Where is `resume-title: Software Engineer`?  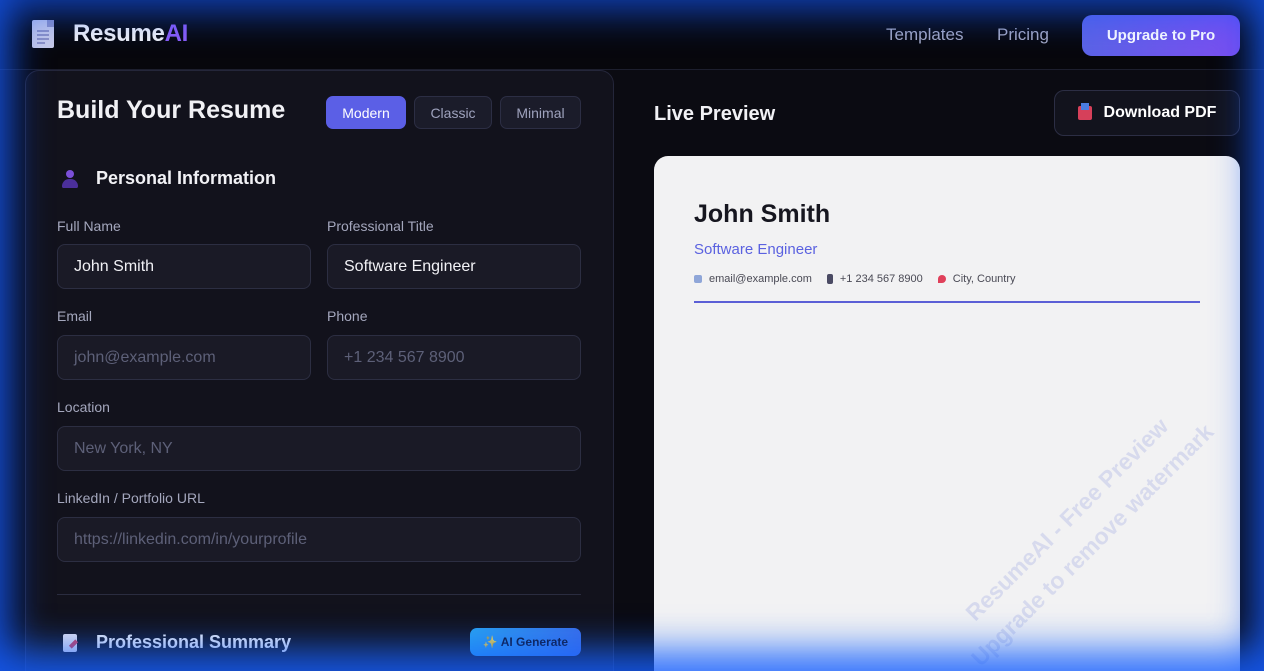 resume-title: Software Engineer is located at coordinates (756, 249).